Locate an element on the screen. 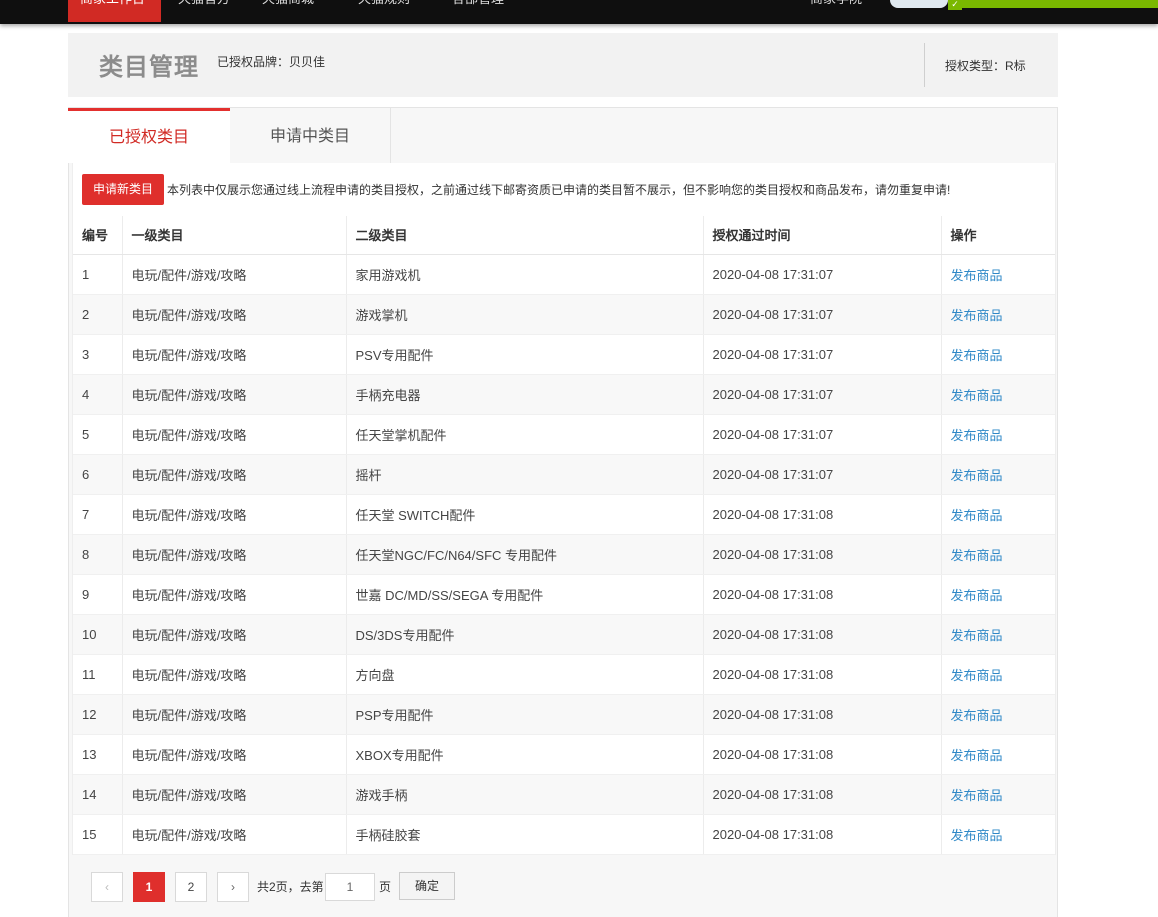 Image resolution: width=1158 pixels, height=917 pixels. level2-category-cell: 世嘉 DC/MD/SS/SEGA 专用配件 is located at coordinates (525, 594).